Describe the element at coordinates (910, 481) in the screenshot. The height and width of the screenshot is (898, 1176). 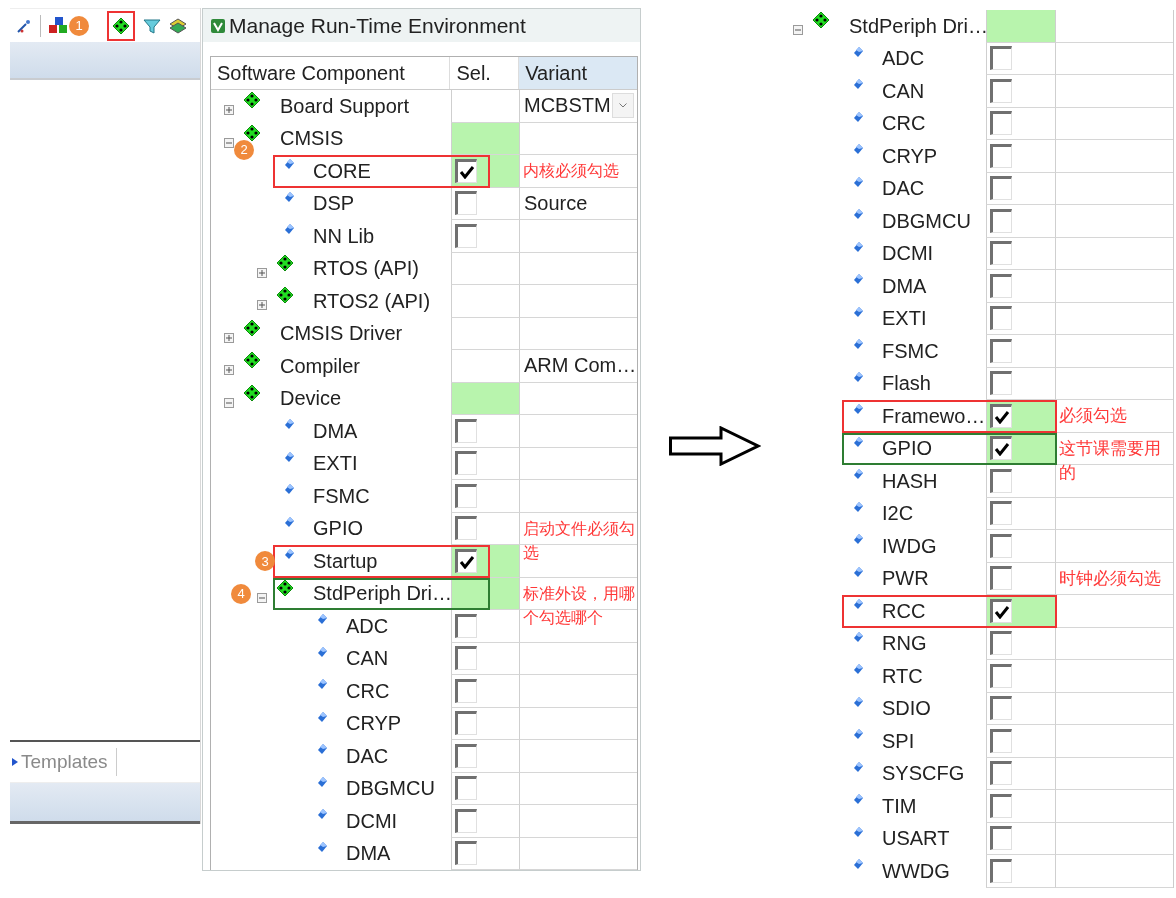
I see `component-name: HASH` at that location.